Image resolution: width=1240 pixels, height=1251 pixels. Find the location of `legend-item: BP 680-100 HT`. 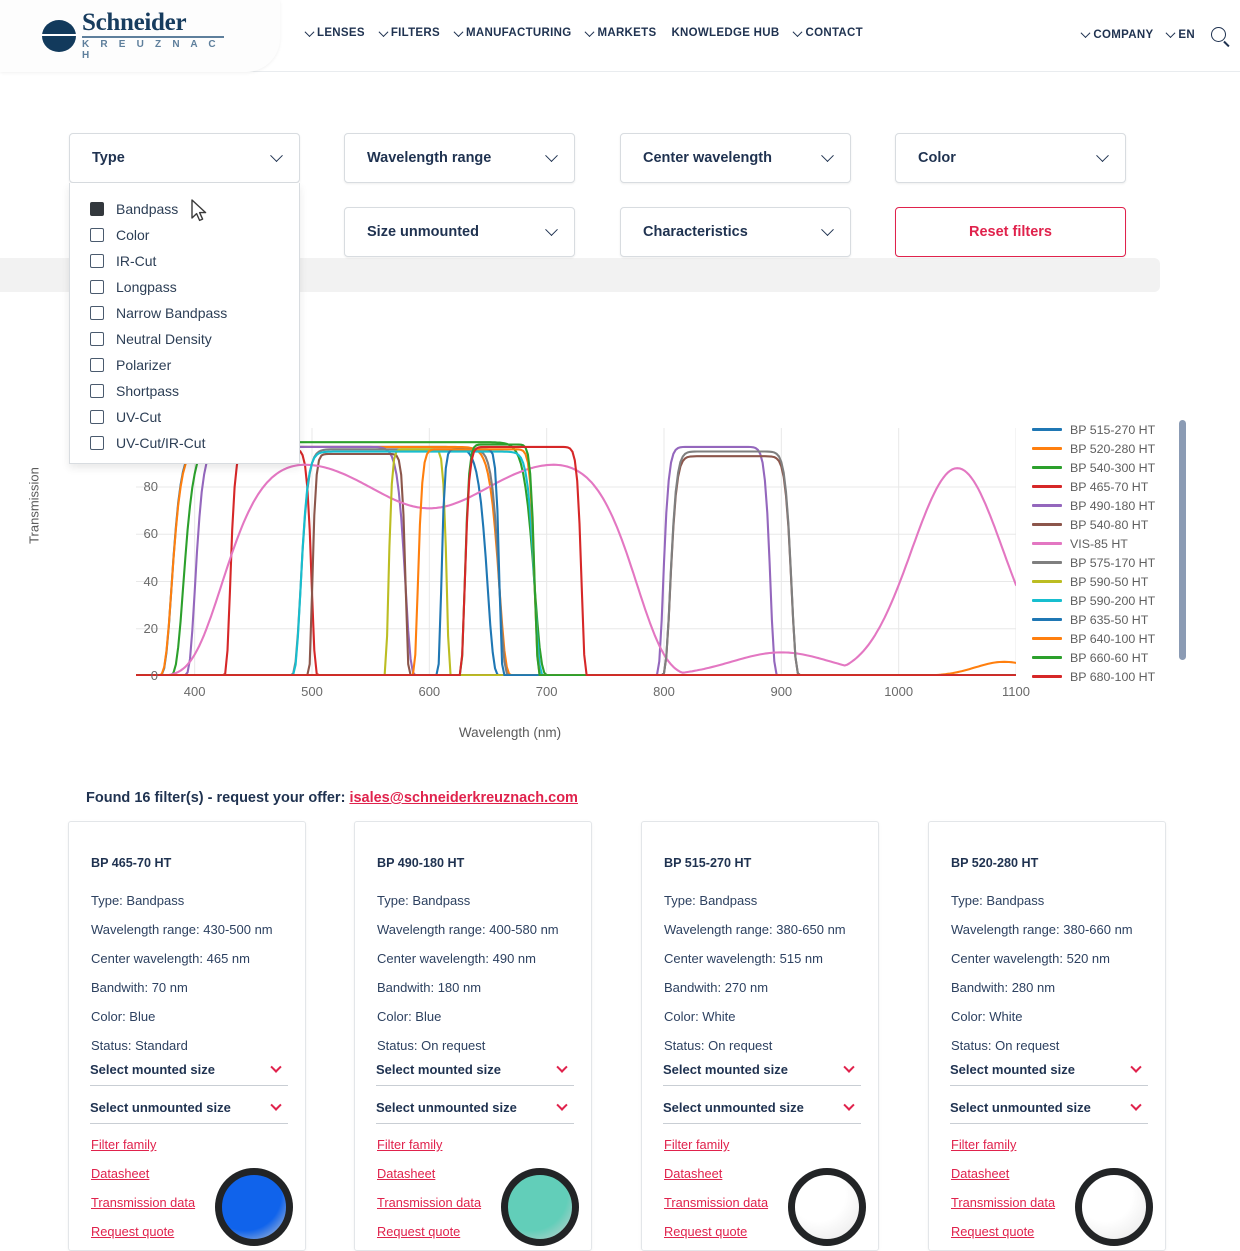

legend-item: BP 680-100 HT is located at coordinates (1106, 676).